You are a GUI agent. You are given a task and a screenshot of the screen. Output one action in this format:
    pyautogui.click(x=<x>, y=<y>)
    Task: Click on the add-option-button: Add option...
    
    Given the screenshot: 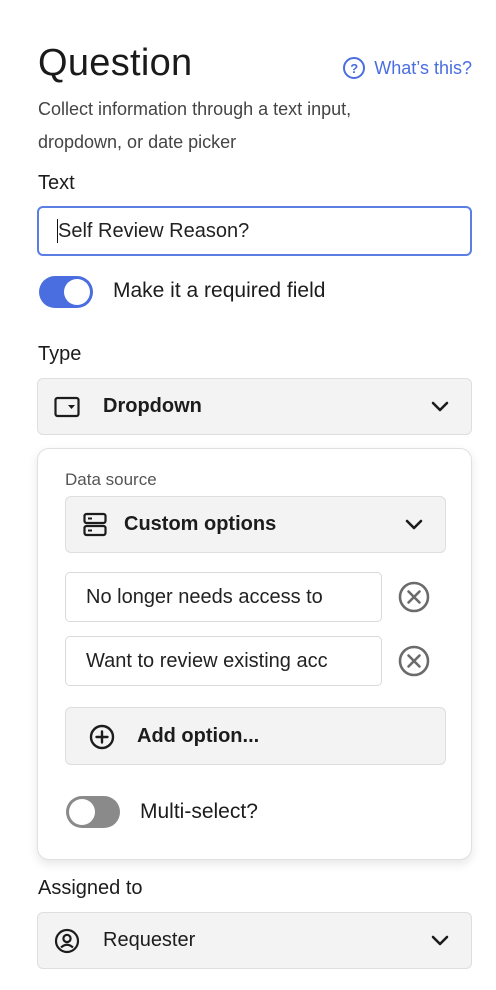 What is the action you would take?
    pyautogui.click(x=255, y=736)
    